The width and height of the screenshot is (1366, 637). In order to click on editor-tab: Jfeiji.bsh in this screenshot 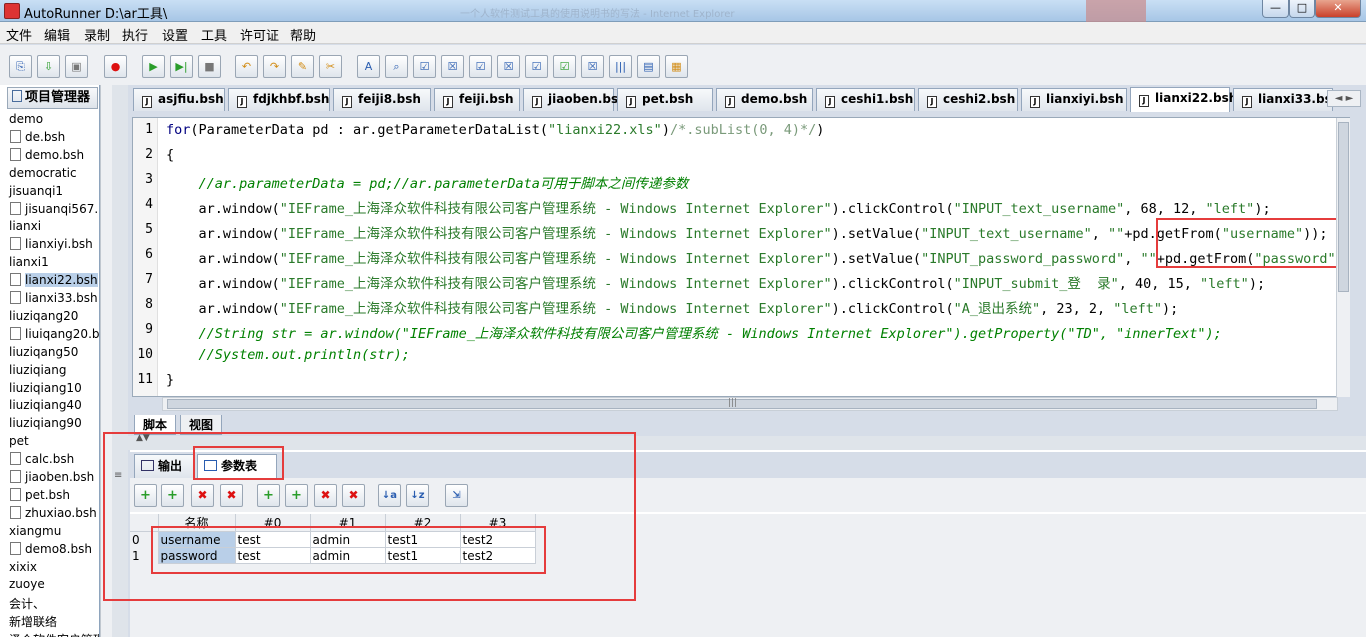, I will do `click(477, 99)`.